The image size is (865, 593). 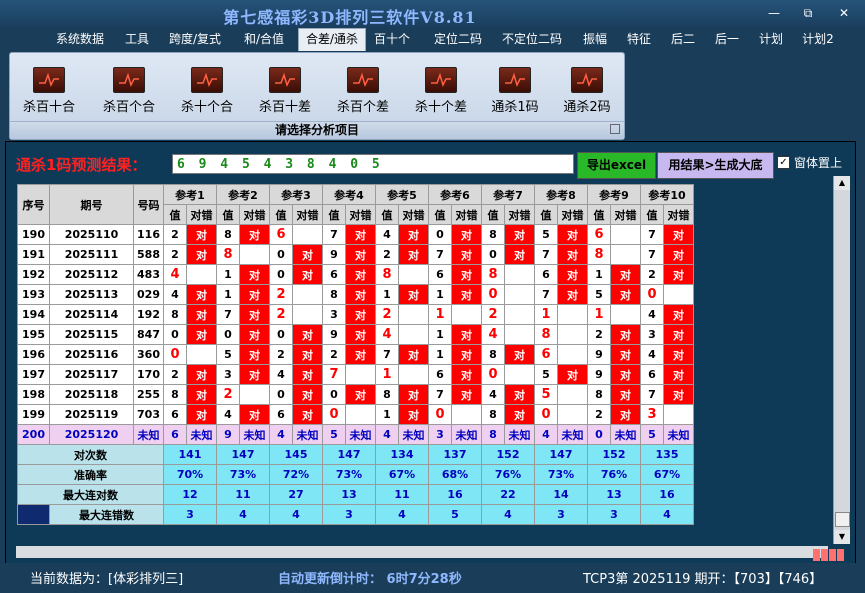 What do you see at coordinates (33, 414) in the screenshot?
I see `seq-cell: 199` at bounding box center [33, 414].